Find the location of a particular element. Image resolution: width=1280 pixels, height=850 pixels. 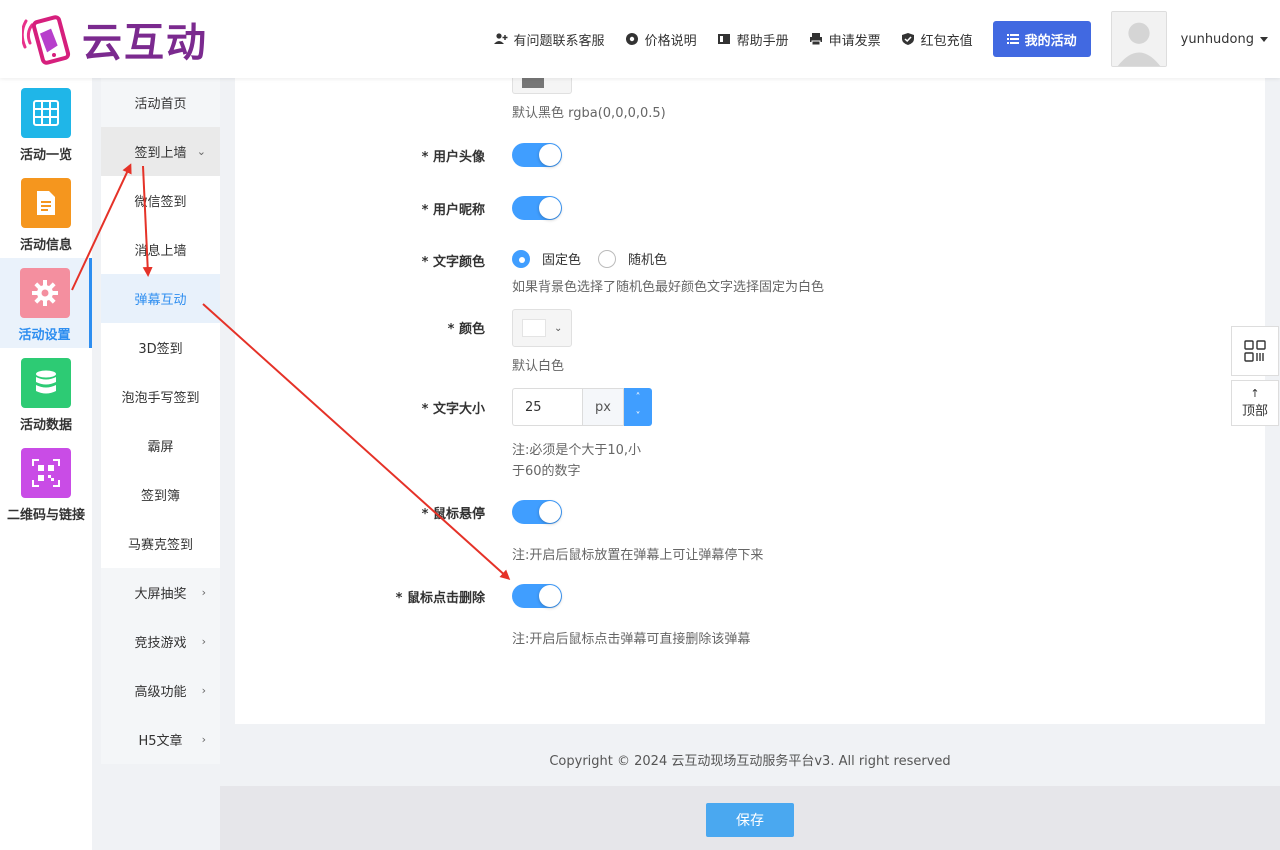

submenu-item-advanced: 高级功能 › is located at coordinates (160, 690).